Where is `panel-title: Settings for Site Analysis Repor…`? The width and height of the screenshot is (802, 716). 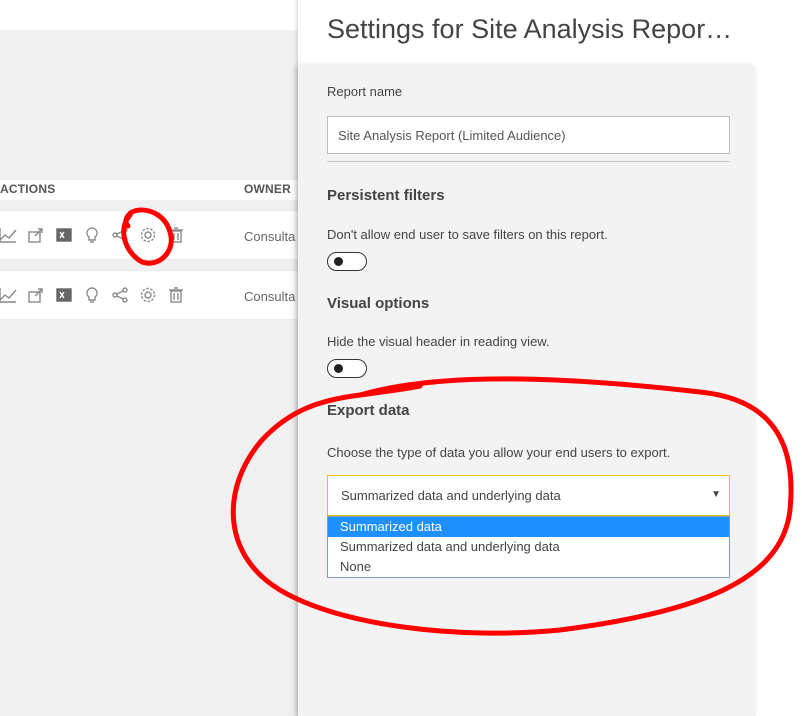 panel-title: Settings for Site Analysis Repor… is located at coordinates (530, 29).